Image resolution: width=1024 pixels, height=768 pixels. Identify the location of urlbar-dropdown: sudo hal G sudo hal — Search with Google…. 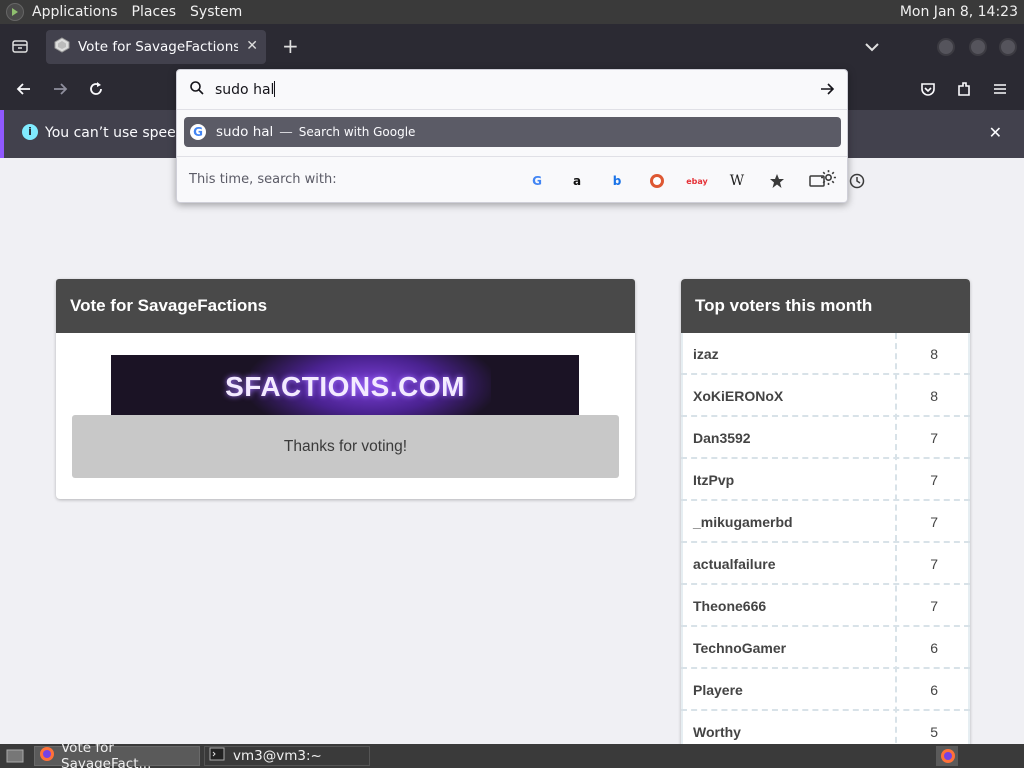
(520, 136).